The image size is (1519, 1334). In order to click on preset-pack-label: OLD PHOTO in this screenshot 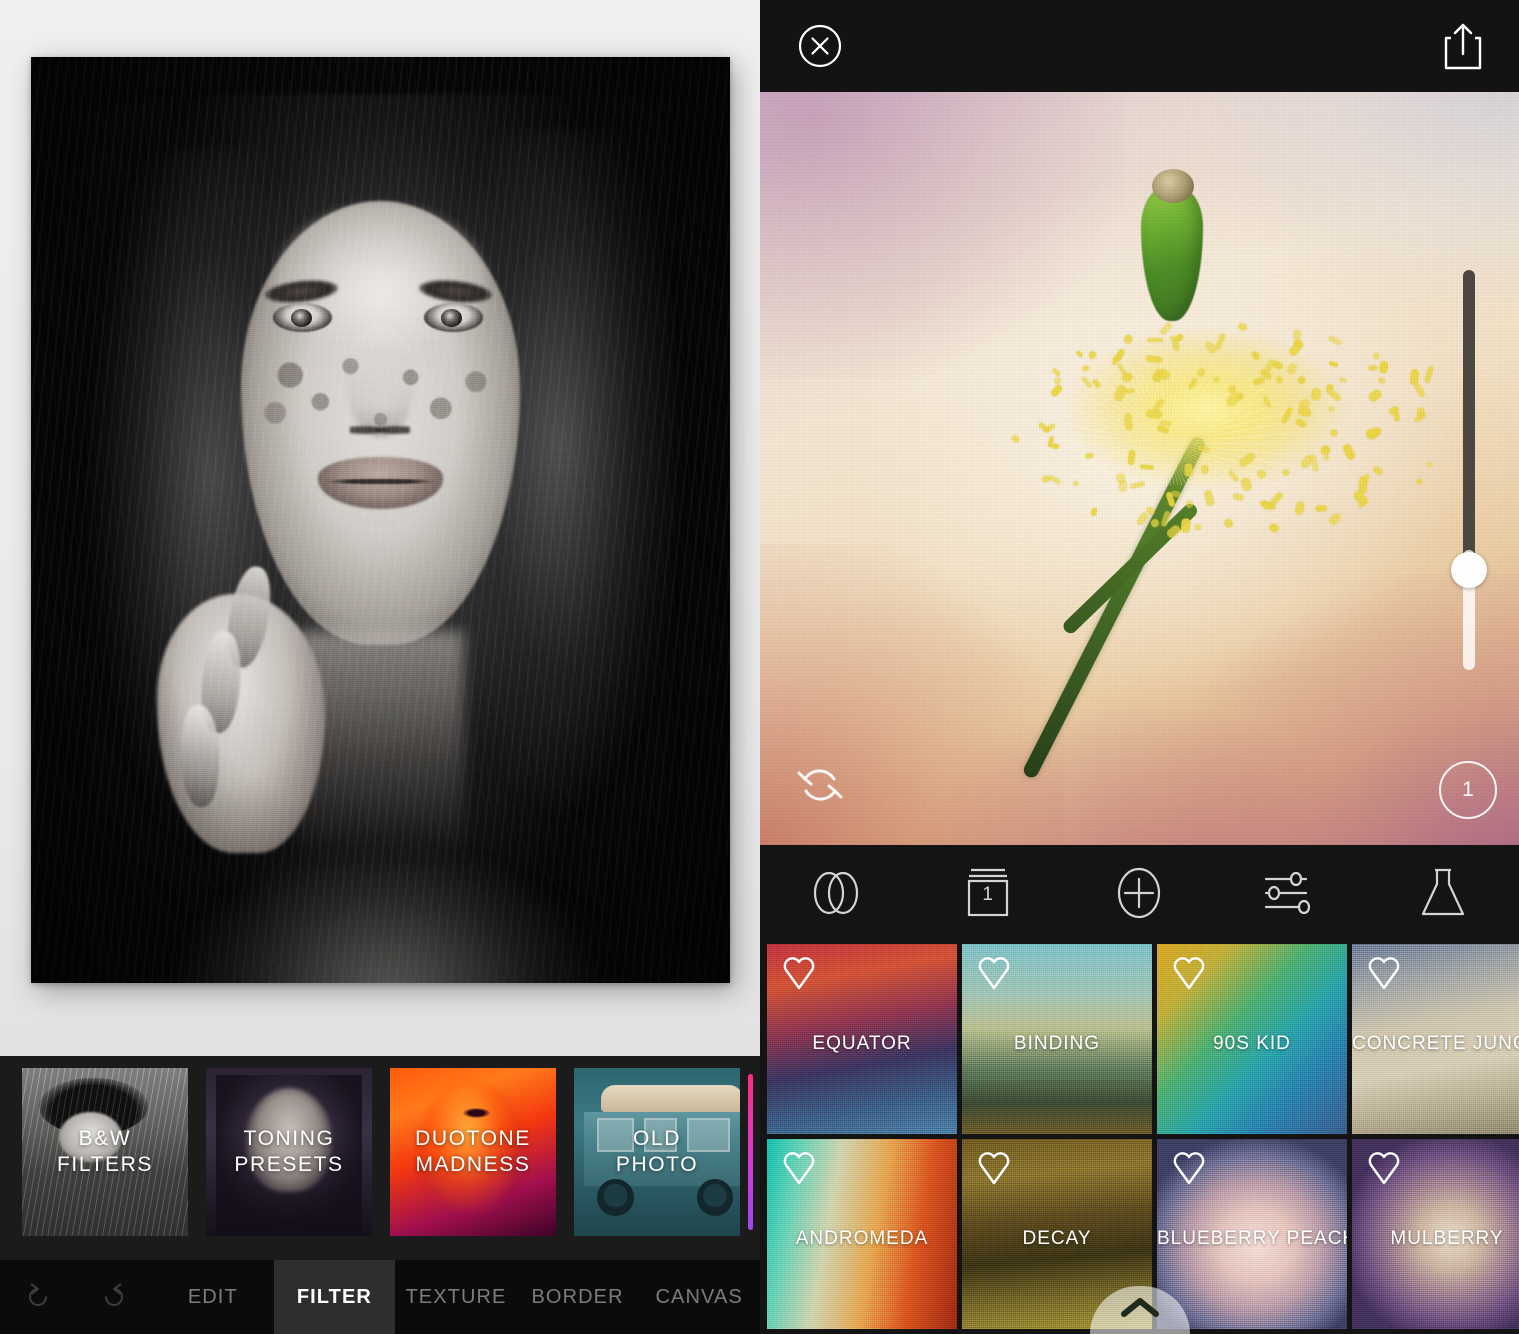, I will do `click(657, 1151)`.